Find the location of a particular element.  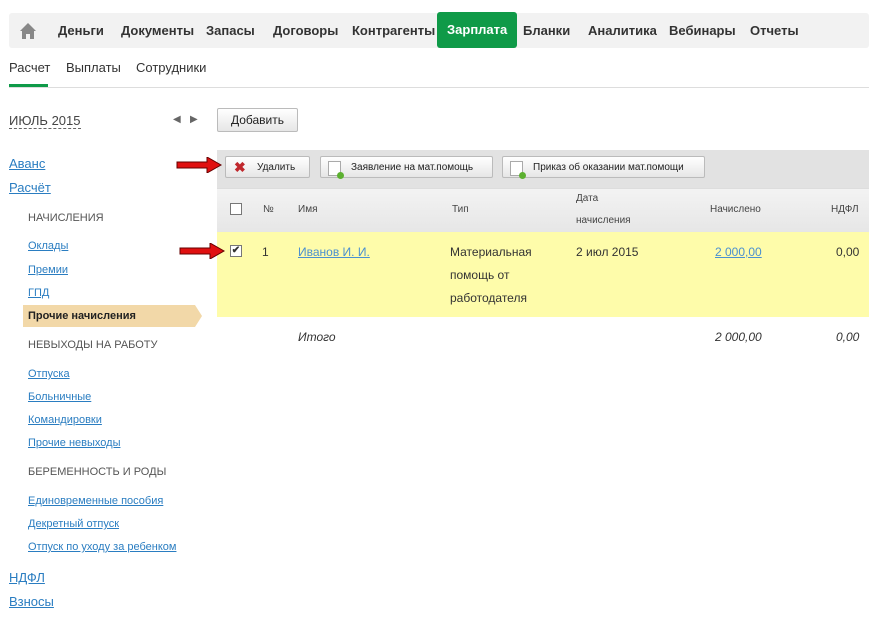

sidebar-avans: Аванс is located at coordinates (27, 163).